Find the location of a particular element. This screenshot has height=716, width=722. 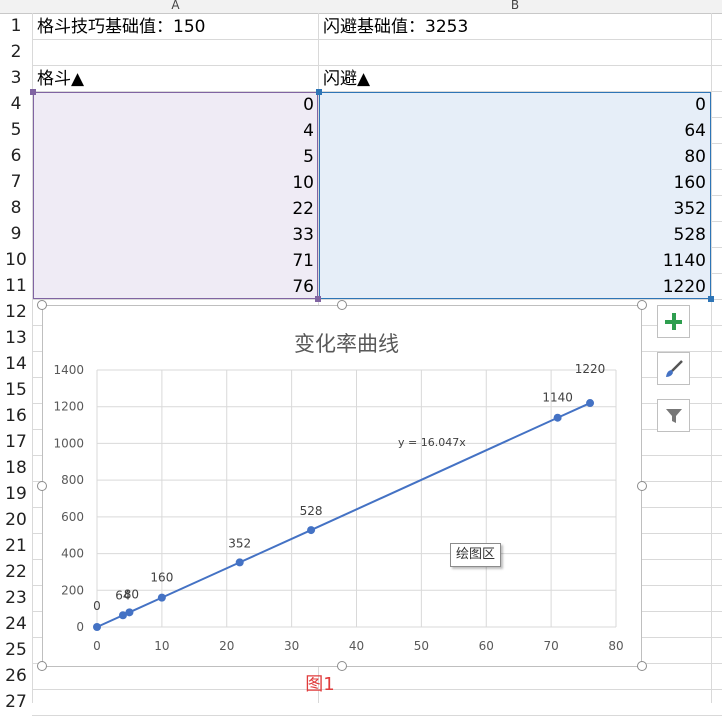

cell-shanbi-value: 1140 is located at coordinates (513, 261).